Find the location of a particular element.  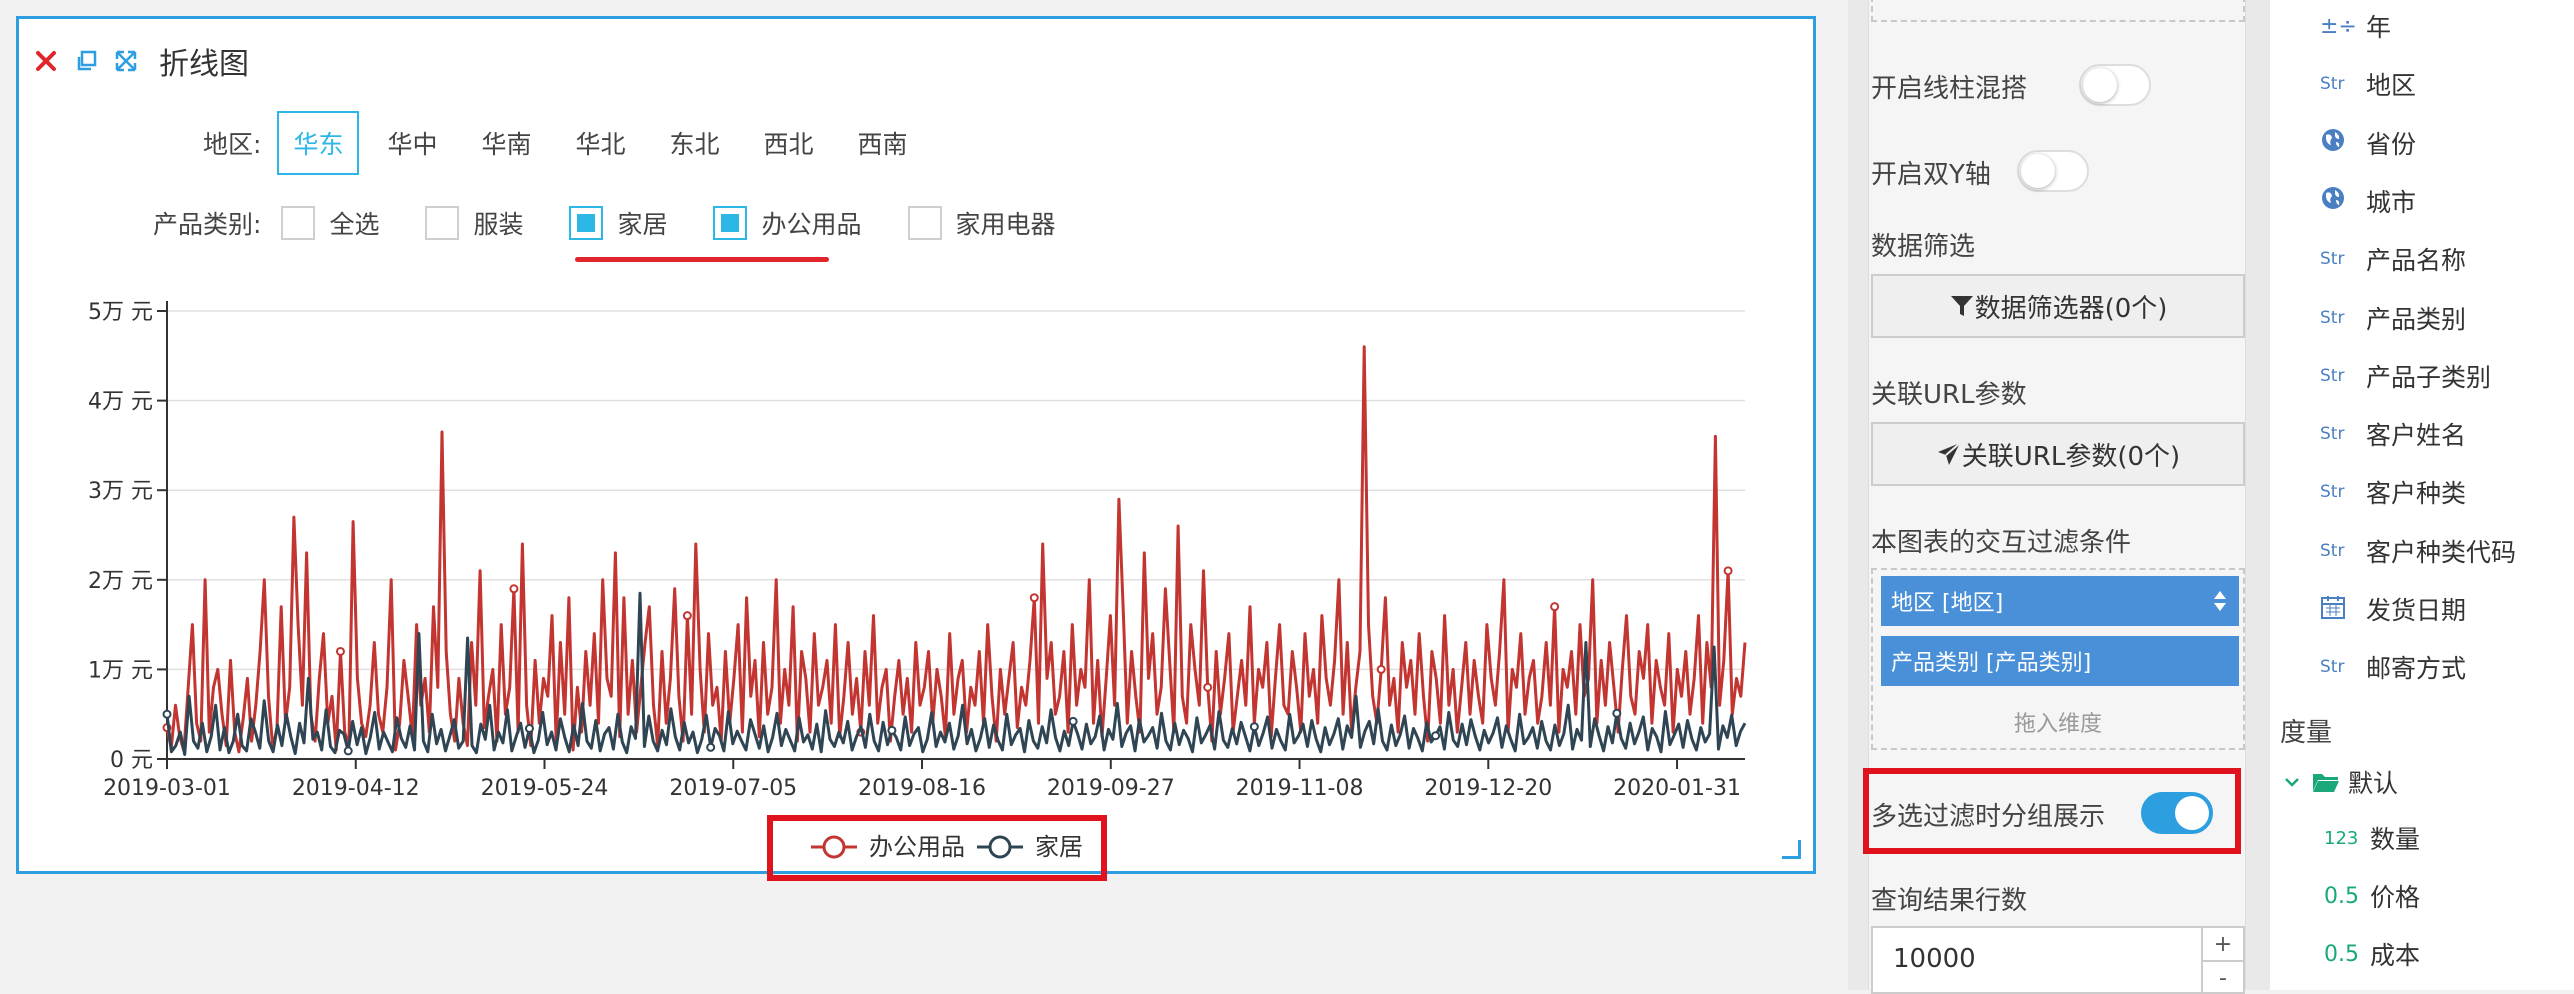

field-label: 客户种类 is located at coordinates (2416, 494).